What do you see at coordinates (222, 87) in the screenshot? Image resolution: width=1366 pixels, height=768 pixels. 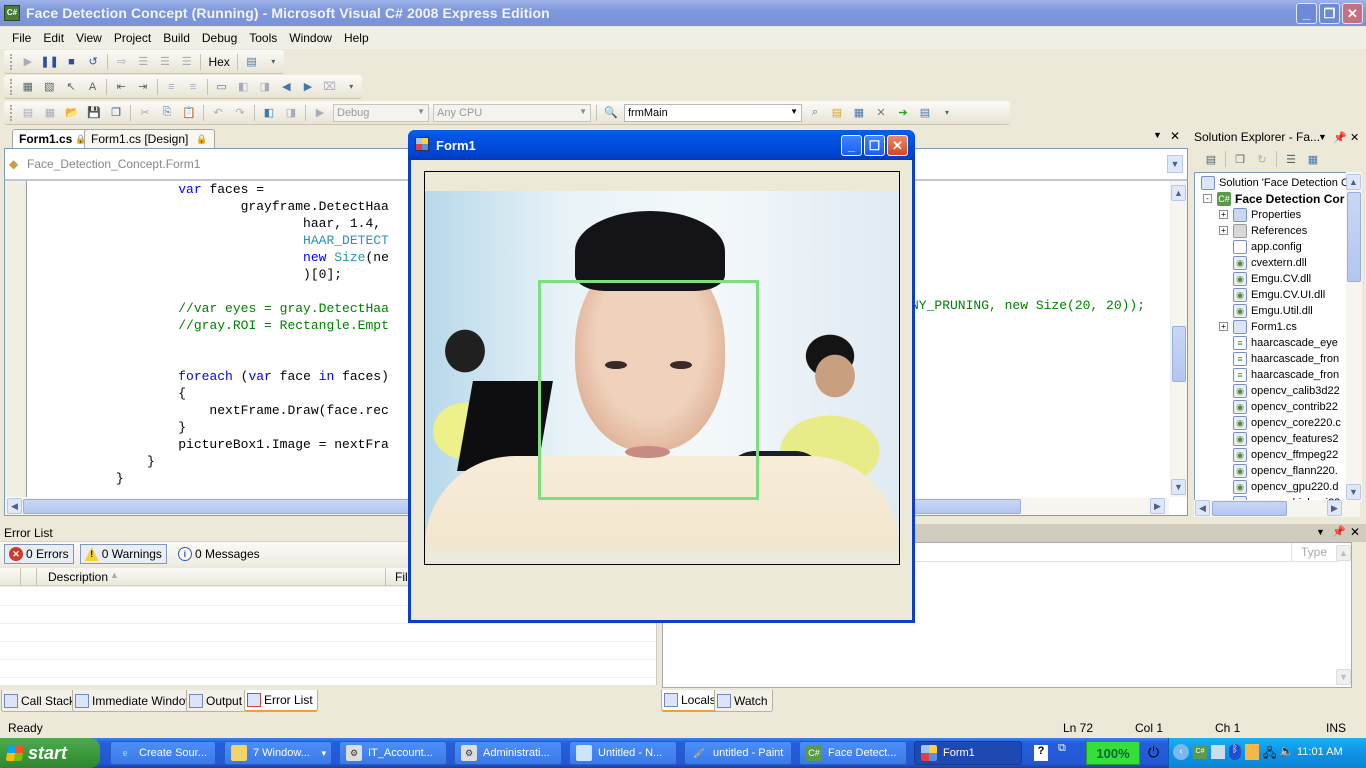 I see `bookmark-icon: ▭` at bounding box center [222, 87].